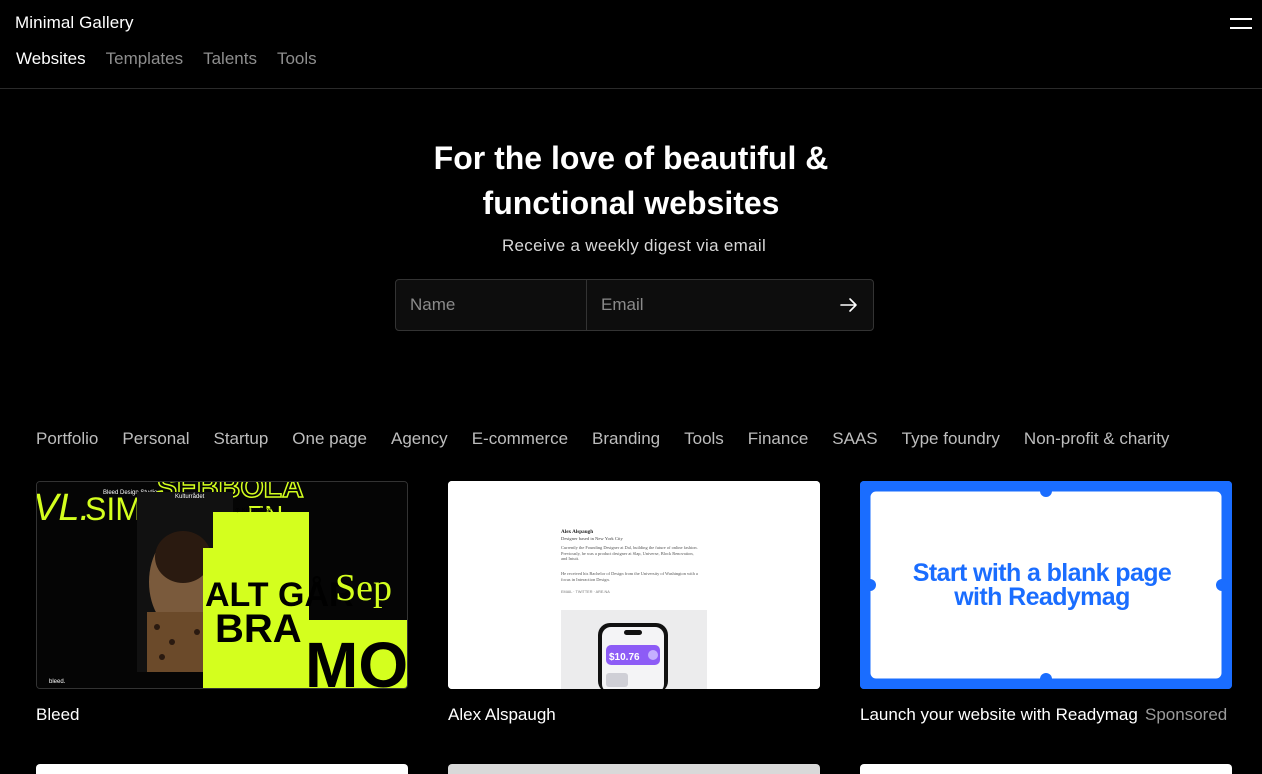 The width and height of the screenshot is (1262, 774). I want to click on site-card-readymag-sponsored: Start with a blank page with Readymag, so click(1046, 585).